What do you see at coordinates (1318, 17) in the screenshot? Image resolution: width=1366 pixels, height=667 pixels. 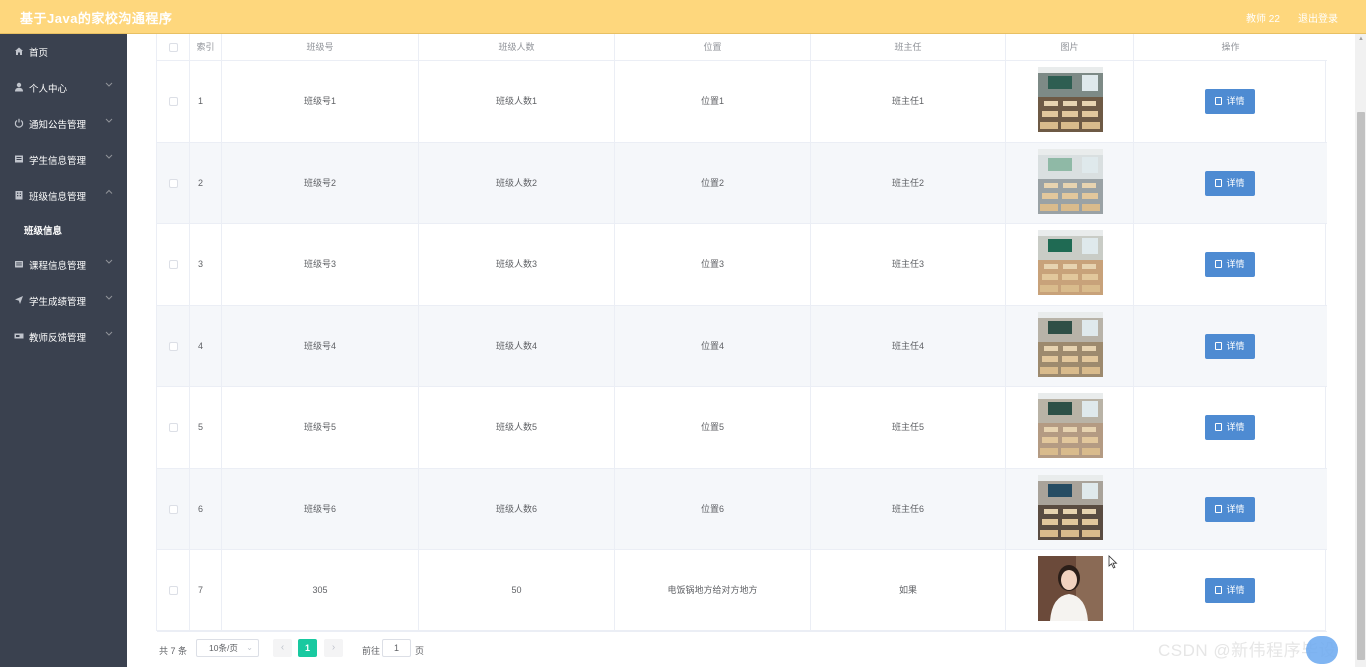 I see `logout-button: 退出登录` at bounding box center [1318, 17].